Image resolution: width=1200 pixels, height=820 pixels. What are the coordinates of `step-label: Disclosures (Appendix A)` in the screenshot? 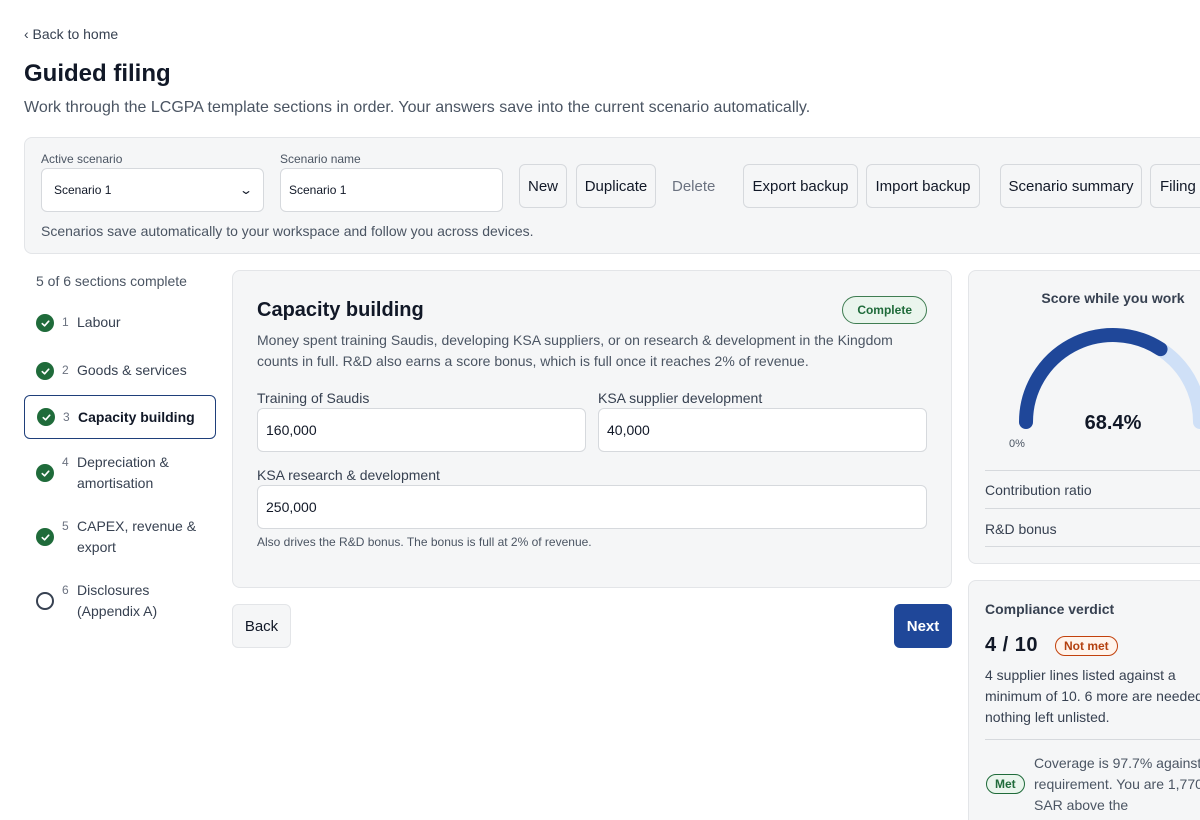 It's located at (117, 600).